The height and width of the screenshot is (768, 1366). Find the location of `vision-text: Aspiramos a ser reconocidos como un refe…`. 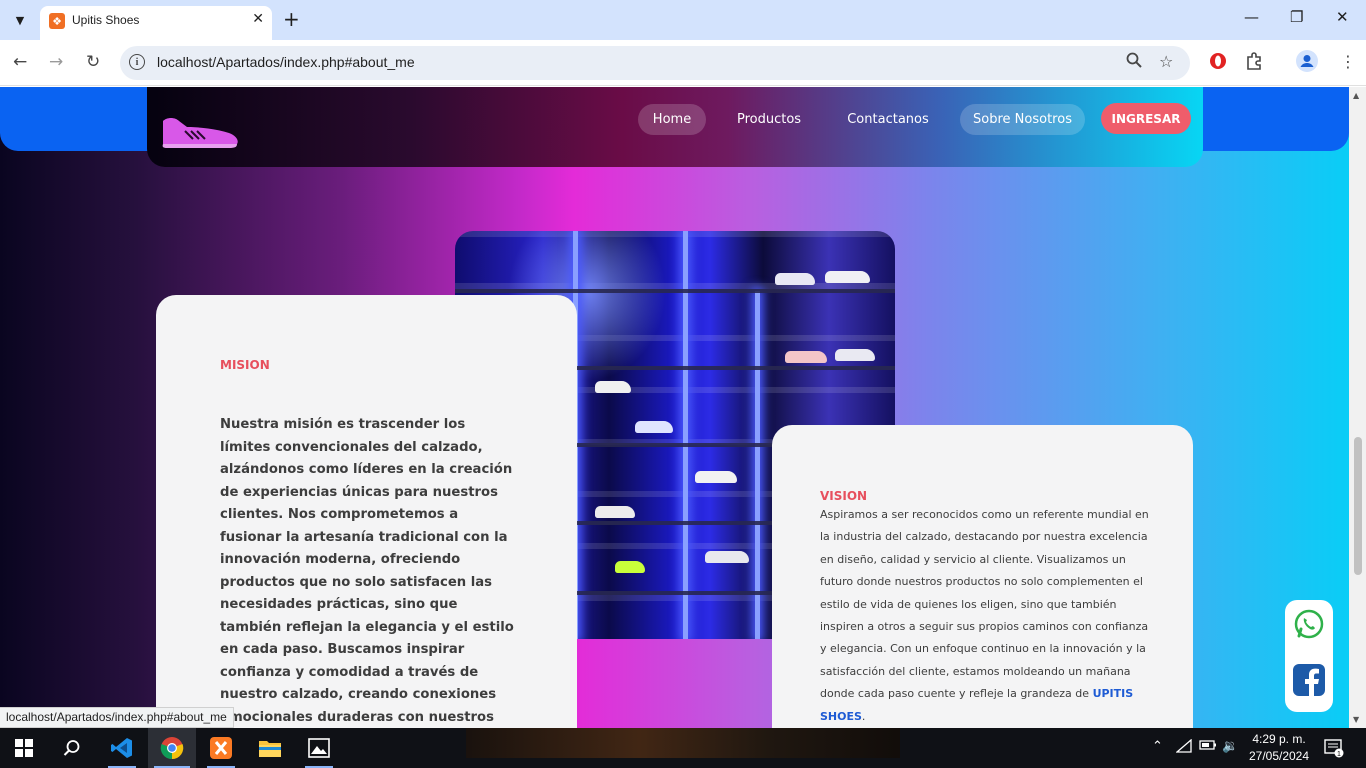

vision-text: Aspiramos a ser reconocidos como un refe… is located at coordinates (985, 616).